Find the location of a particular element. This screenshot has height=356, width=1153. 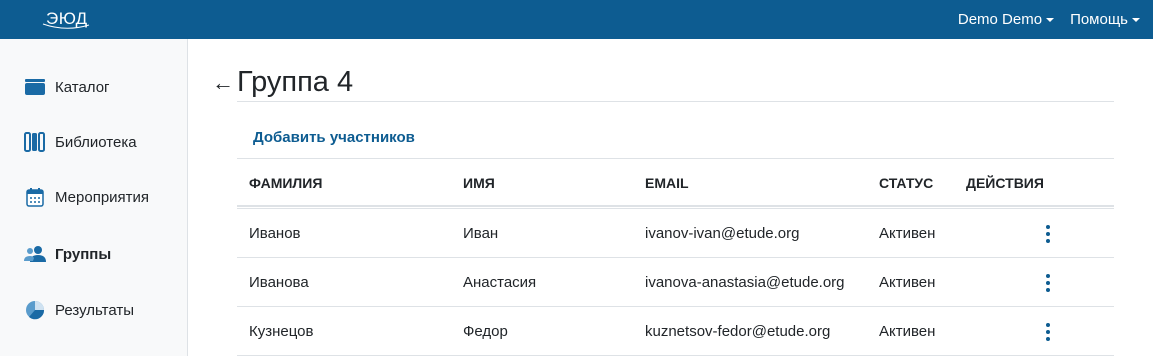

cell-email: ivanova-anastasia@etude.org is located at coordinates (745, 282).